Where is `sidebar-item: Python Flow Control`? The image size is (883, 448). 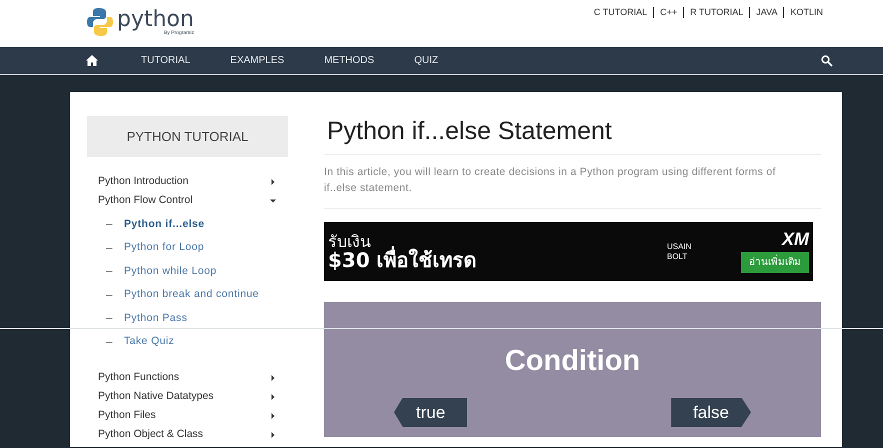
sidebar-item: Python Flow Control is located at coordinates (145, 200).